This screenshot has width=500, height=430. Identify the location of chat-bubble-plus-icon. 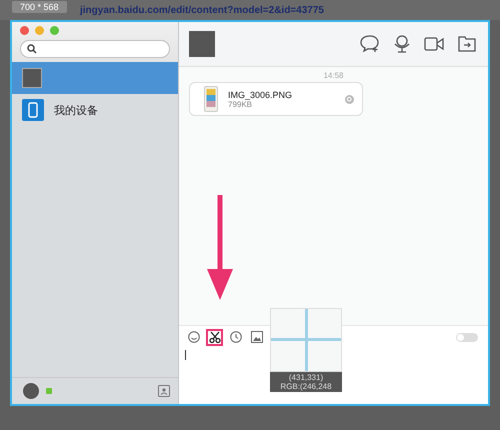
(370, 44).